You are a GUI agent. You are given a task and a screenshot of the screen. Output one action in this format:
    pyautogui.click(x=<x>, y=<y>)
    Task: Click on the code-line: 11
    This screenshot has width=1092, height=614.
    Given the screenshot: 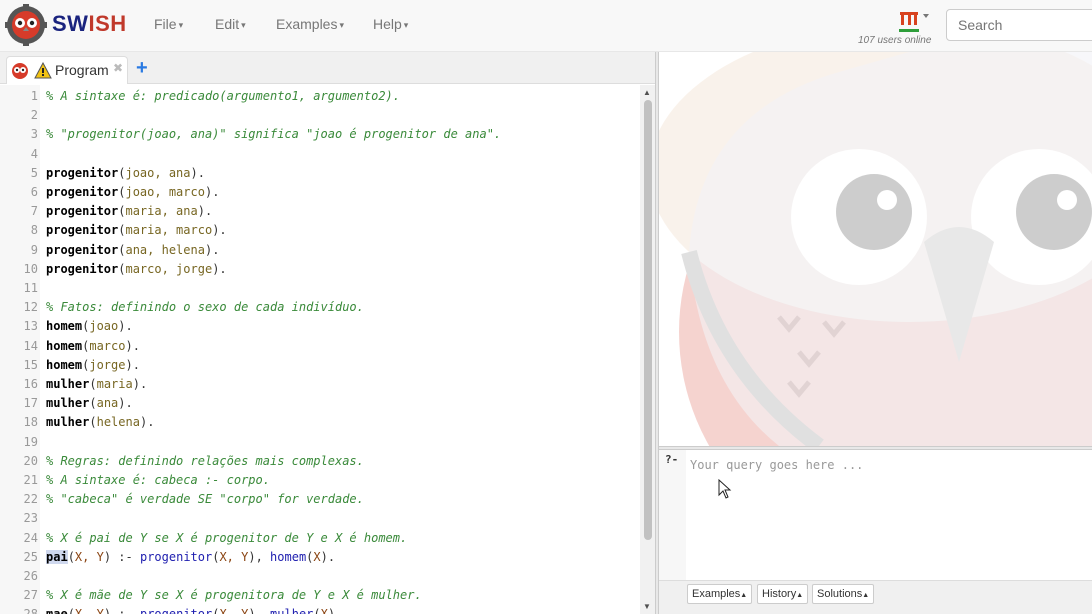 What is the action you would take?
    pyautogui.click(x=327, y=288)
    